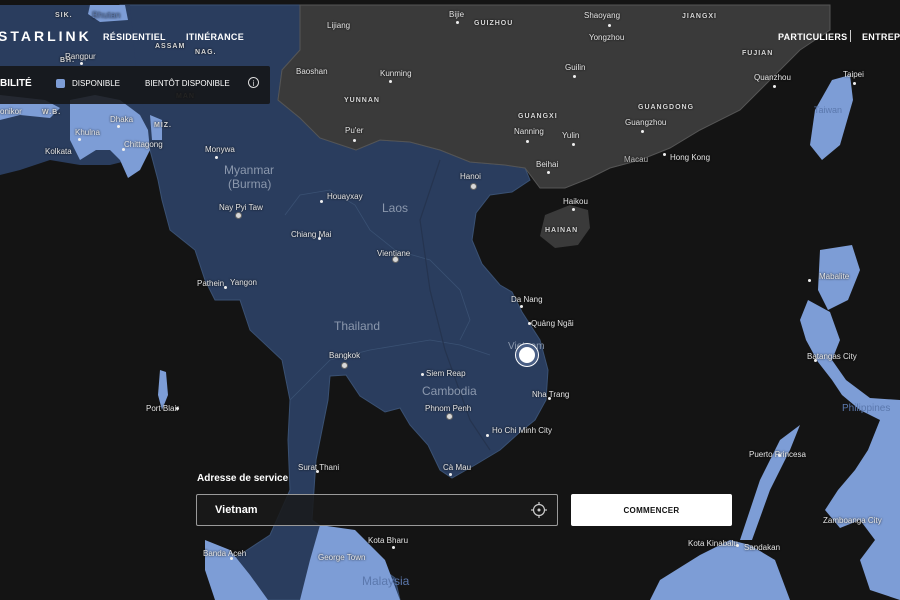  Describe the element at coordinates (646, 122) in the screenshot. I see `city-label-guangzhou: Guangzhou` at that location.